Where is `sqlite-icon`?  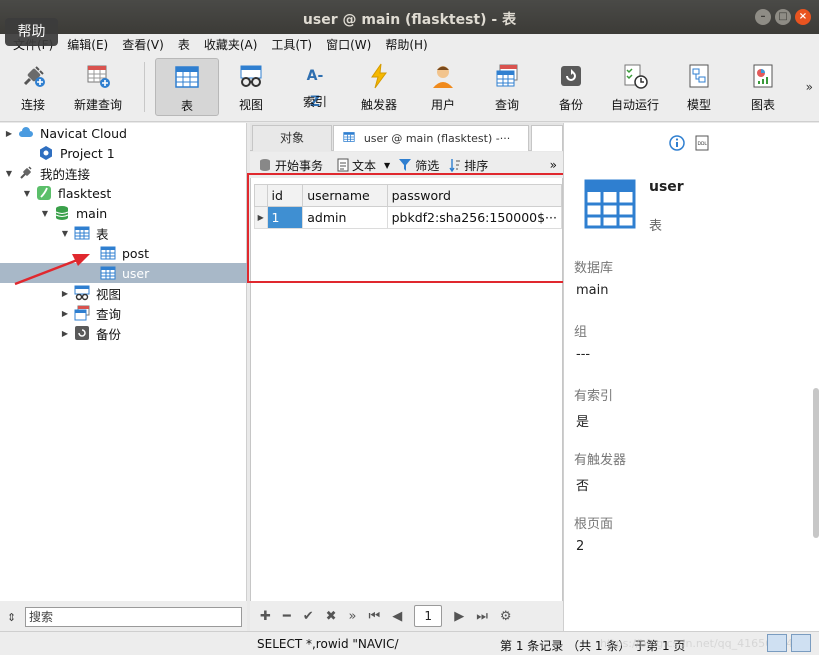 sqlite-icon is located at coordinates (44, 193).